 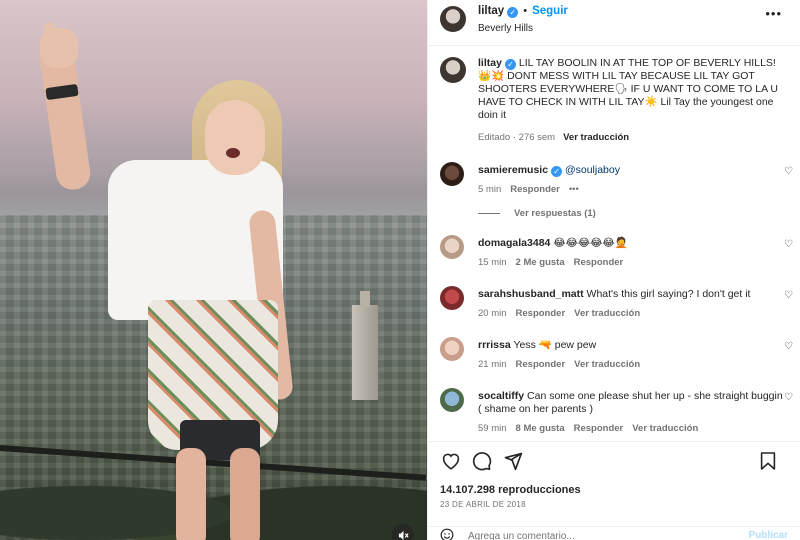 I want to click on likes-count: 2 Me gusta, so click(x=540, y=262).